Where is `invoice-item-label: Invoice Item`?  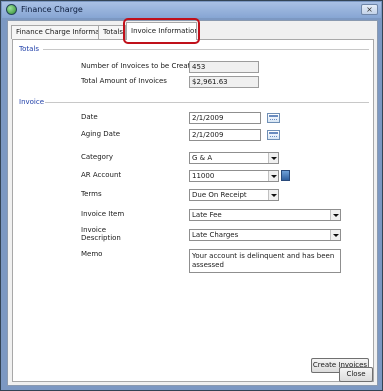
invoice-item-label: Invoice Item is located at coordinates (103, 214).